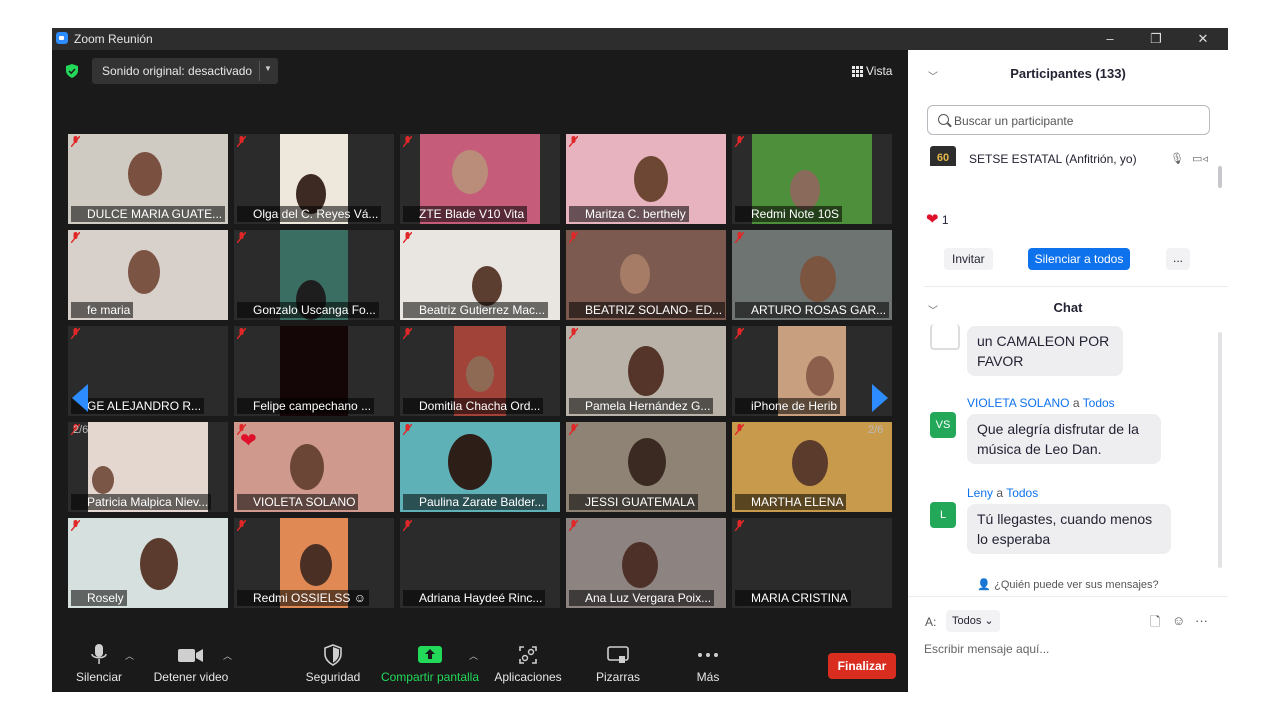 The height and width of the screenshot is (720, 1280). Describe the element at coordinates (1074, 649) in the screenshot. I see `chat-message-input` at that location.